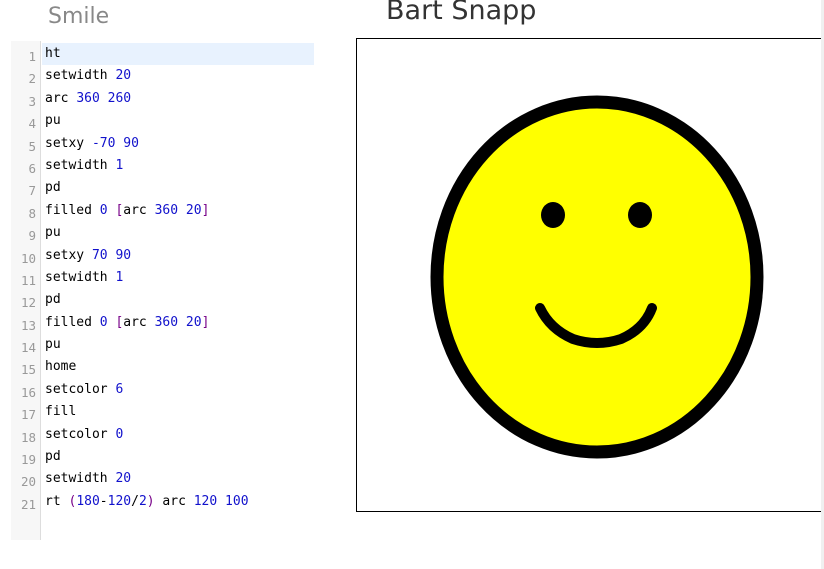 This screenshot has width=824, height=569. I want to click on right-eye, so click(640, 215).